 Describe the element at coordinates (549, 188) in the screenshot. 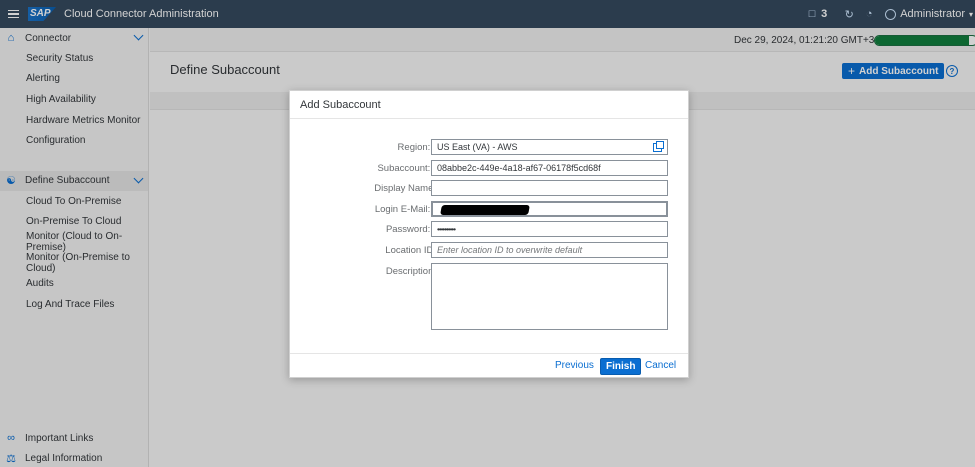

I see `display-name-field` at that location.